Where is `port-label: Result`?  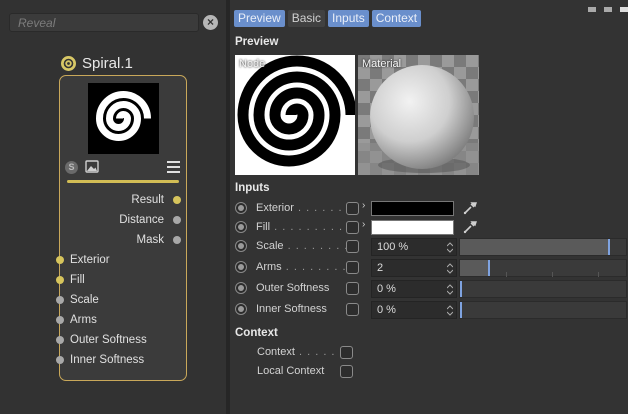 port-label: Result is located at coordinates (147, 200).